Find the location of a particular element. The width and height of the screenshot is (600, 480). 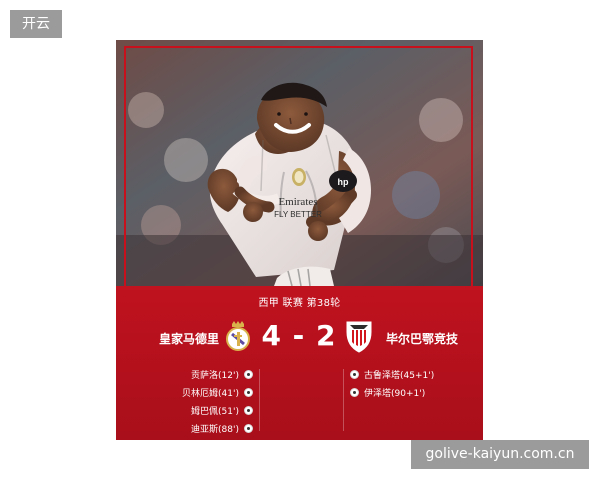

home-scorer-row: 迪亚斯(88') is located at coordinates (197, 428).